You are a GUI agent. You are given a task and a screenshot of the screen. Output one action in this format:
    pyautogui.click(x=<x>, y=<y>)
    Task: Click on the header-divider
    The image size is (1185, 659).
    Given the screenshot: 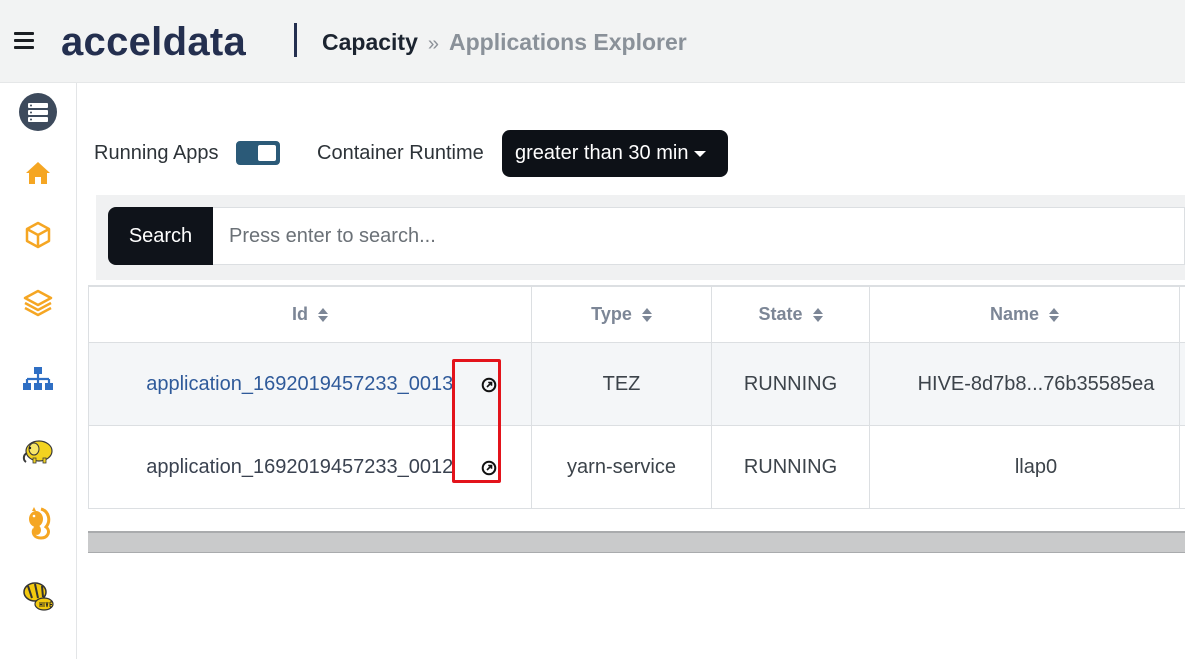 What is the action you would take?
    pyautogui.click(x=295, y=40)
    